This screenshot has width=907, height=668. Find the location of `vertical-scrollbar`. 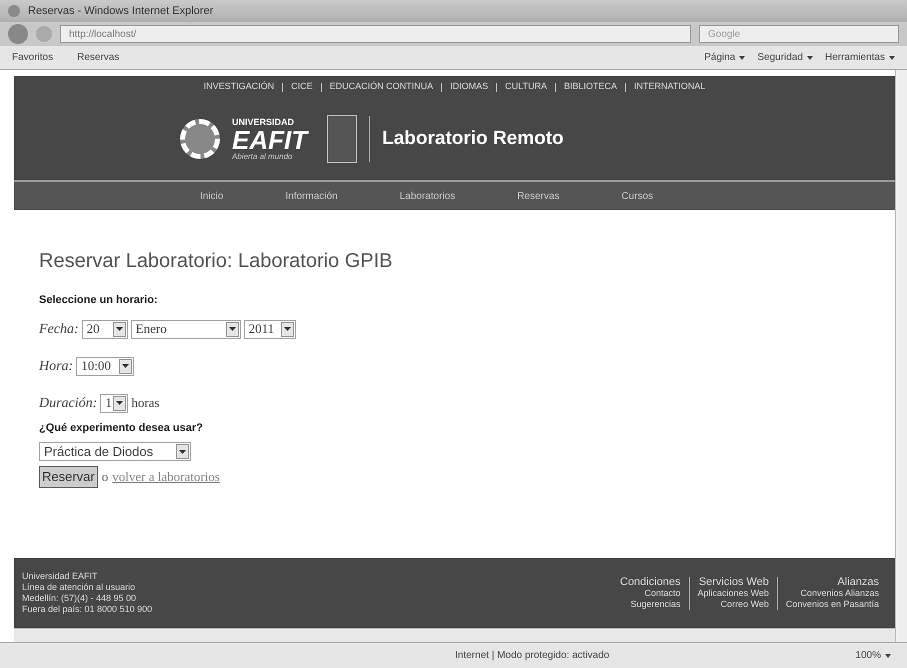

vertical-scrollbar is located at coordinates (901, 356).